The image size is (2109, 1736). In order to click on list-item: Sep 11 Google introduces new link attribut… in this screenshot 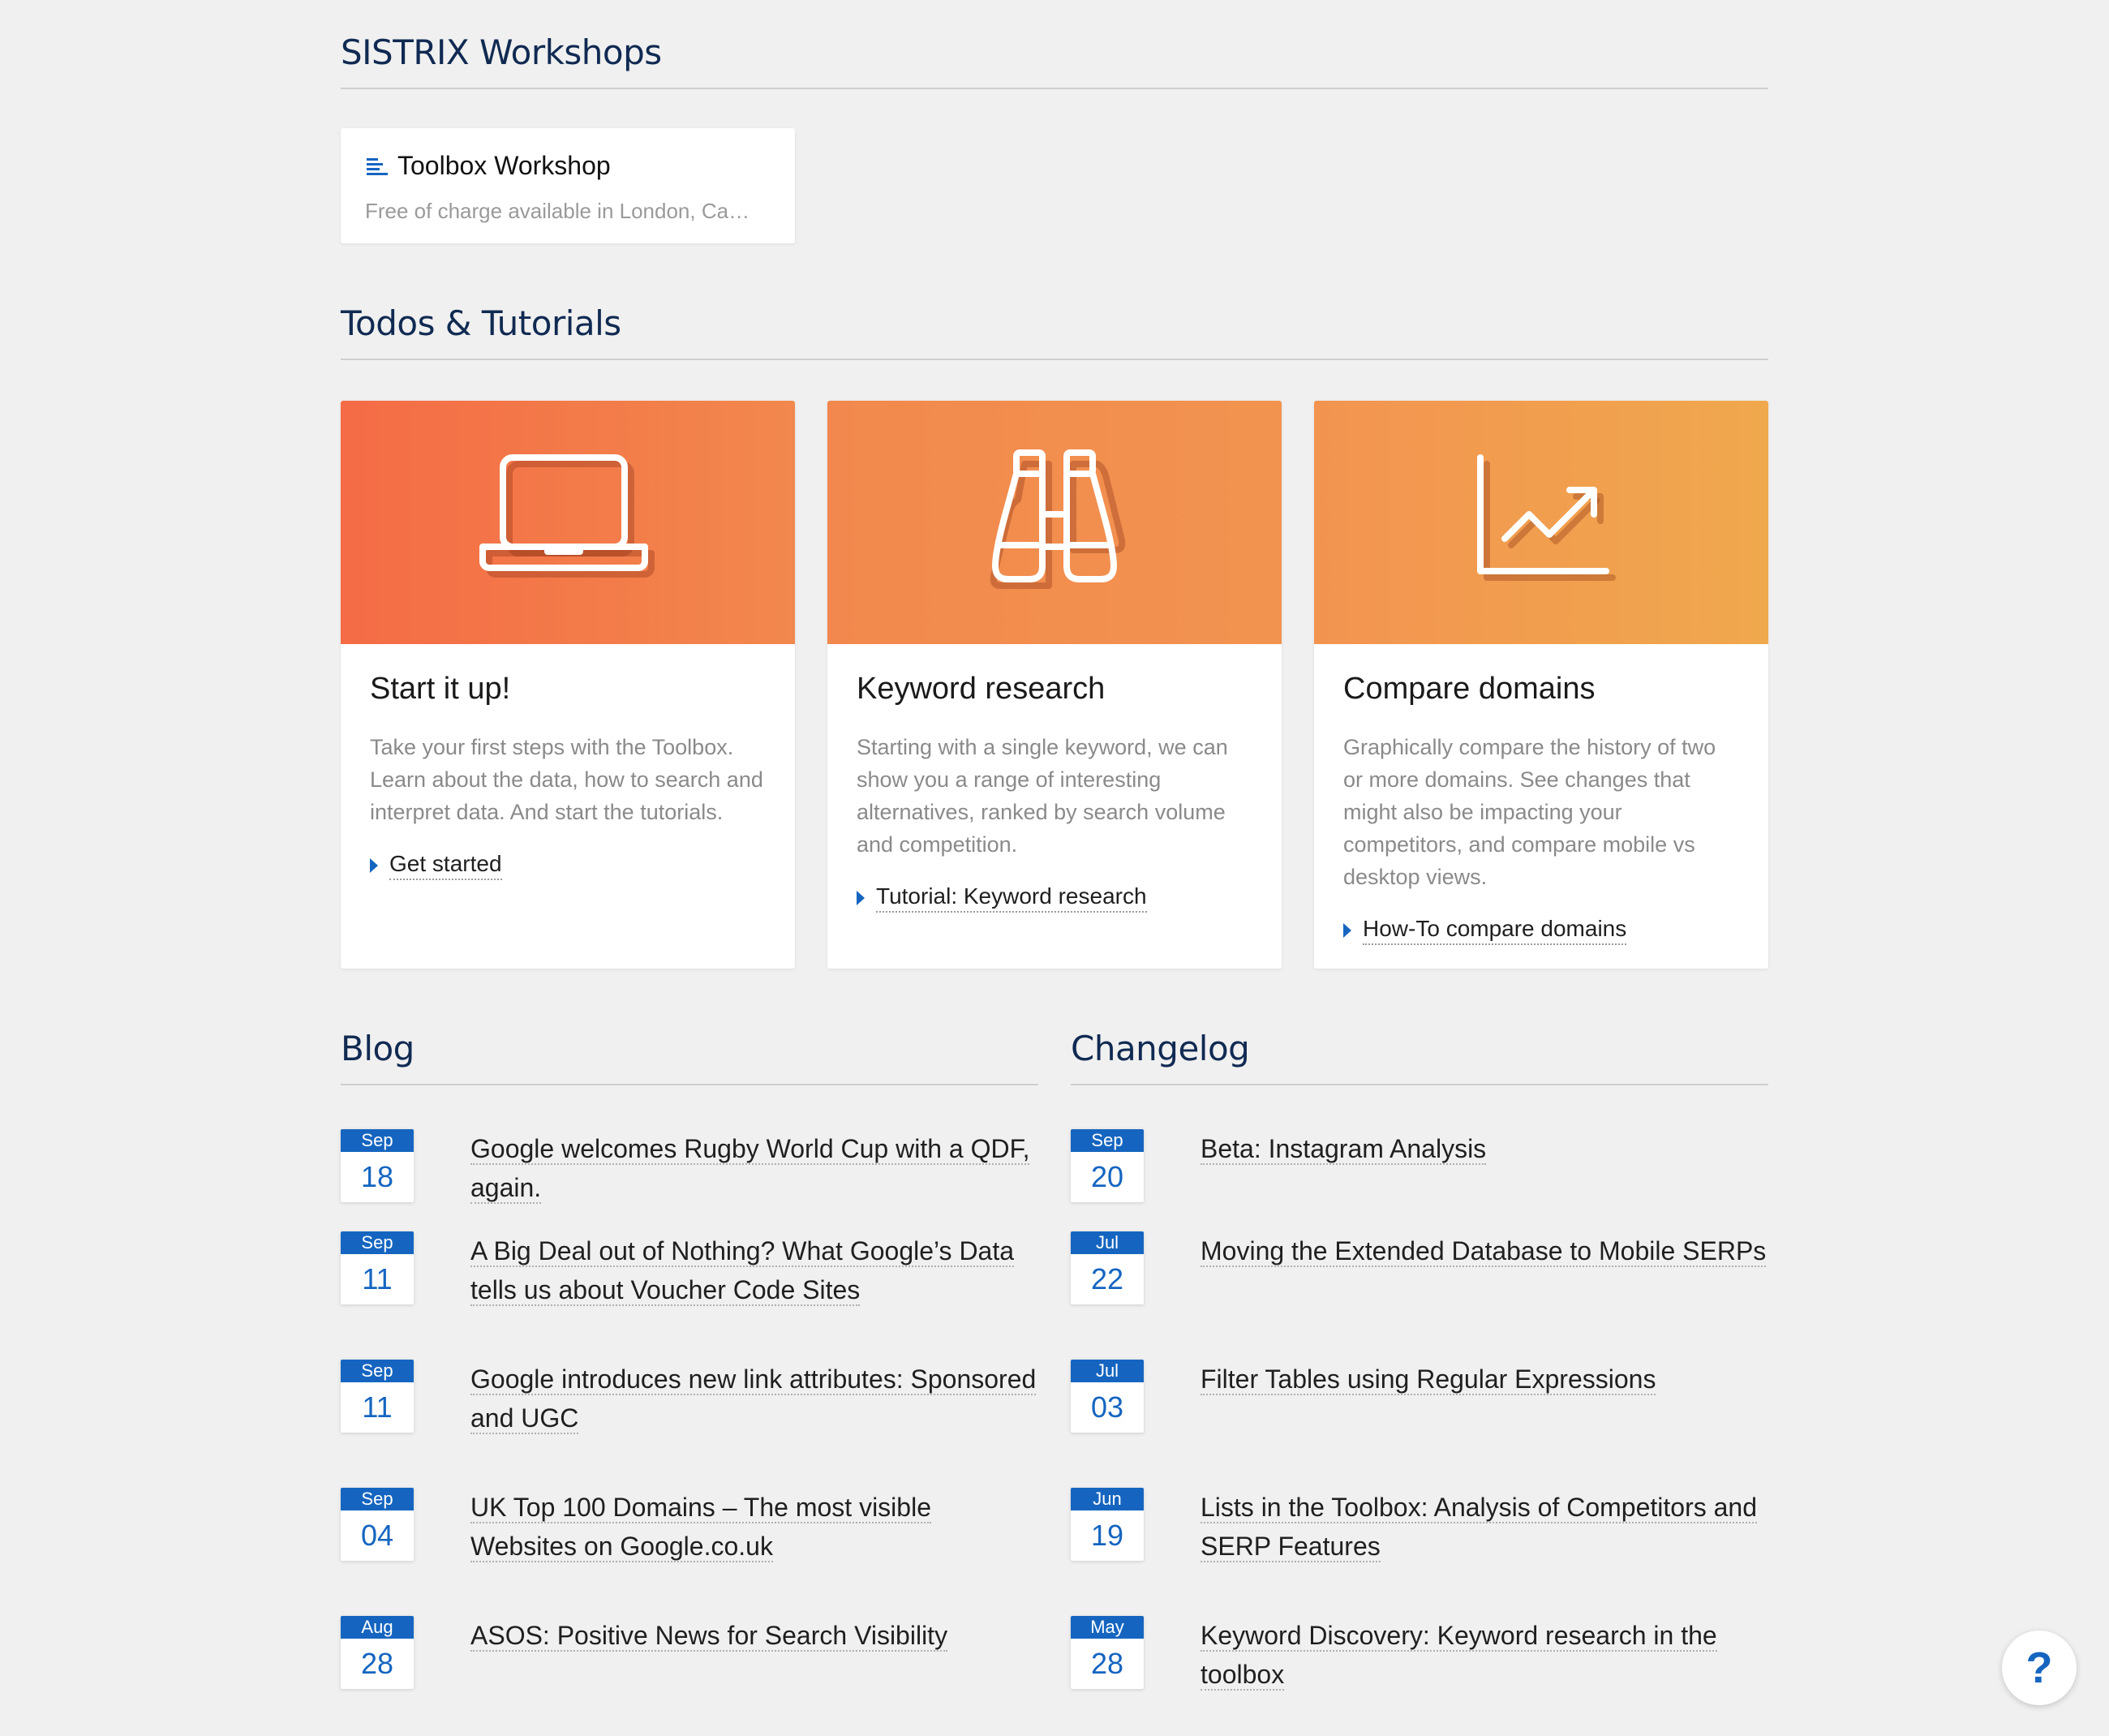, I will do `click(689, 1404)`.